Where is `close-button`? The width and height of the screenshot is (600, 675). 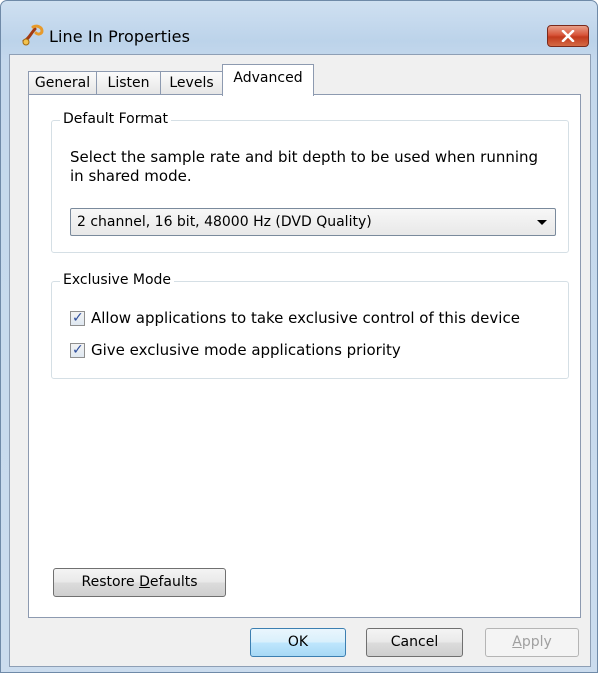 close-button is located at coordinates (568, 36).